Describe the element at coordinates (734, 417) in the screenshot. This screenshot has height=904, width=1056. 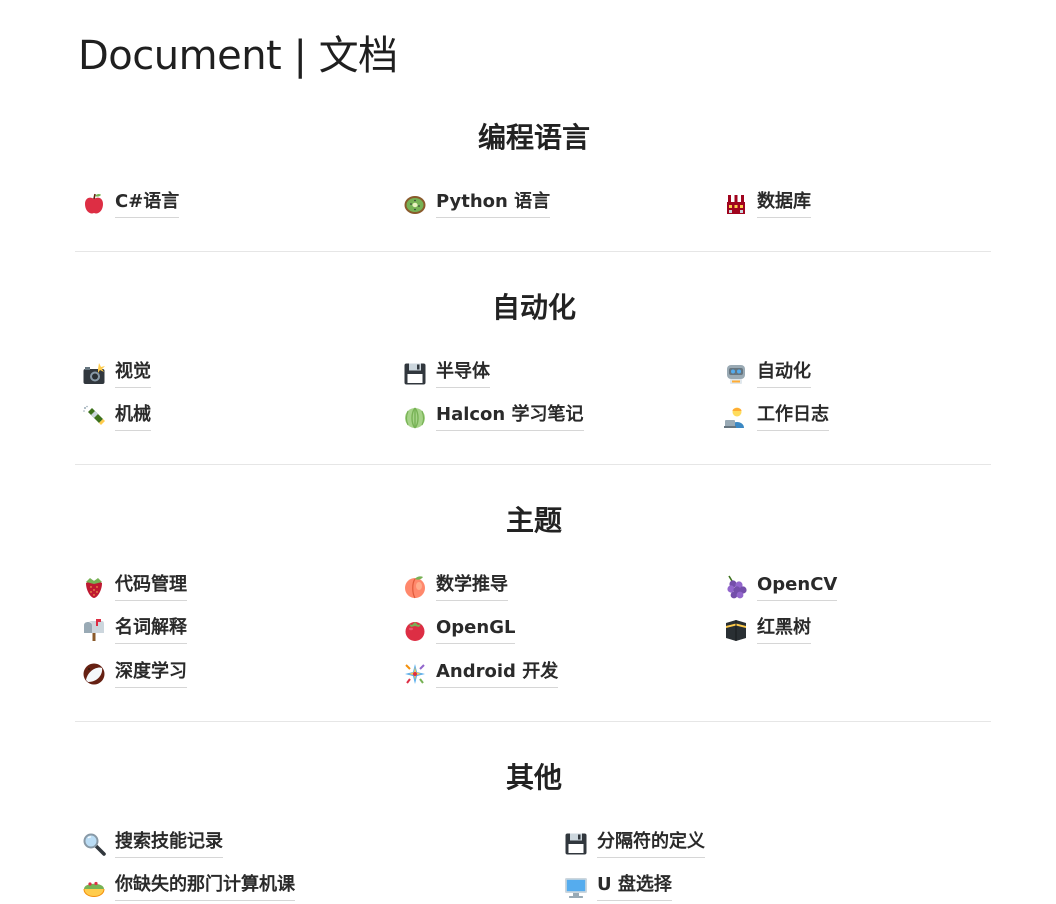
I see `technologist-icon` at that location.